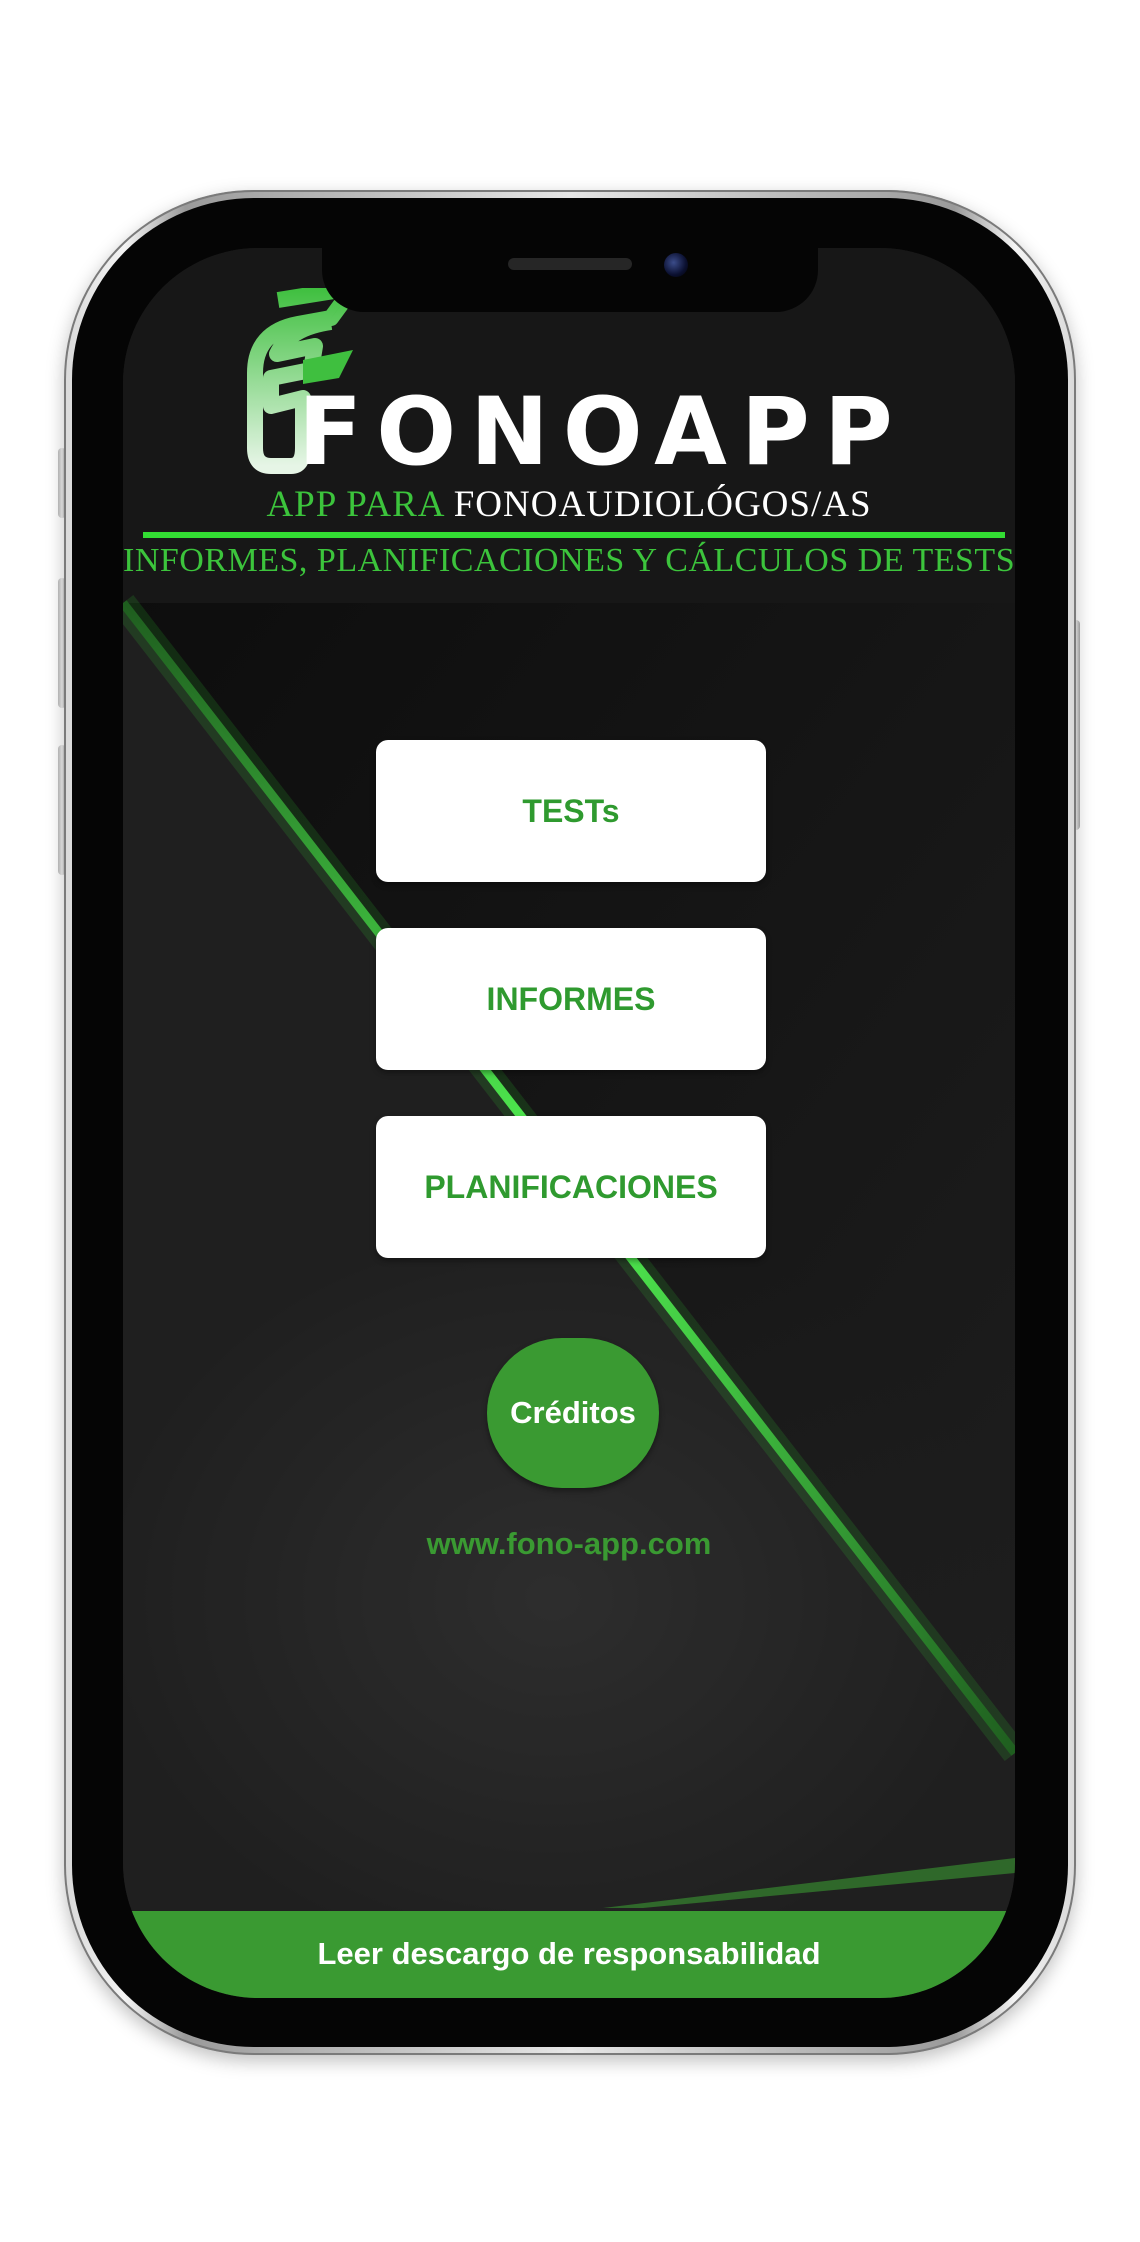 This screenshot has height=2242, width=1140. What do you see at coordinates (571, 1187) in the screenshot?
I see `planificaciones-button: PLANIFICACIONES` at bounding box center [571, 1187].